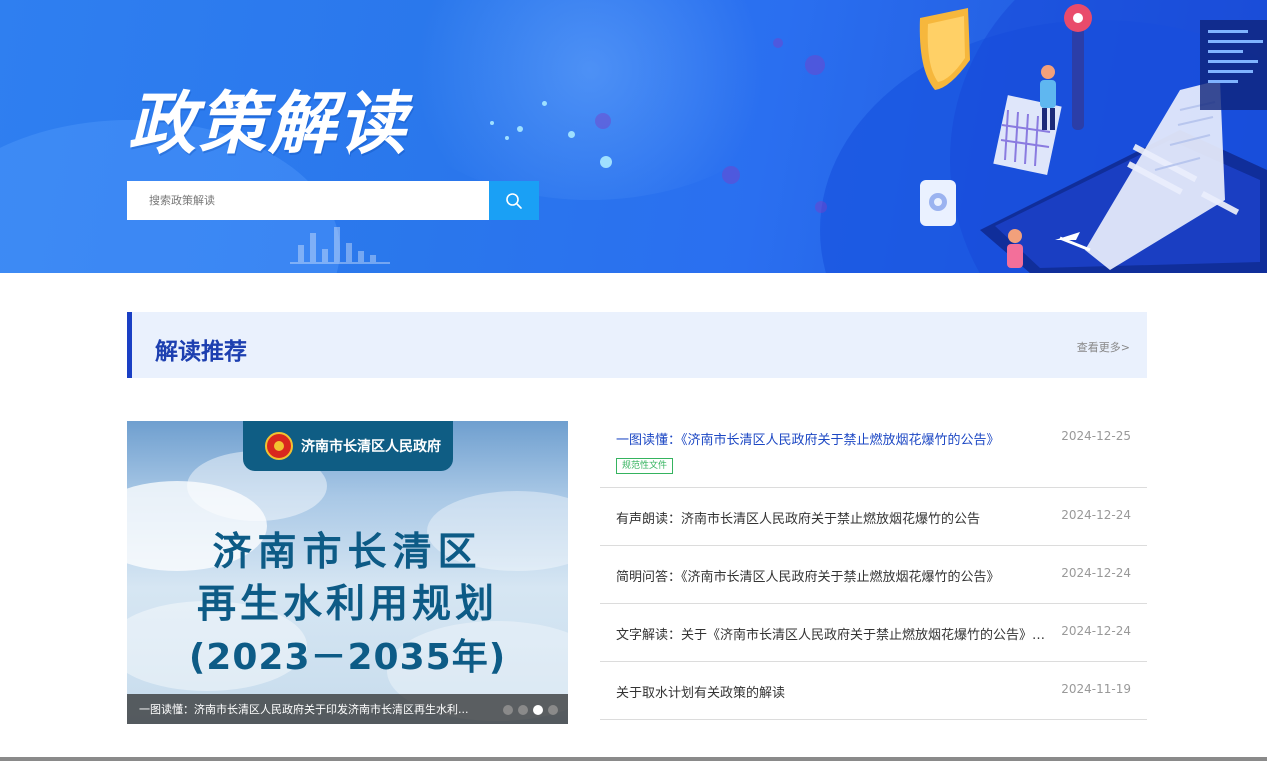 This screenshot has width=1267, height=761. What do you see at coordinates (633, 759) in the screenshot?
I see `footer-divider` at bounding box center [633, 759].